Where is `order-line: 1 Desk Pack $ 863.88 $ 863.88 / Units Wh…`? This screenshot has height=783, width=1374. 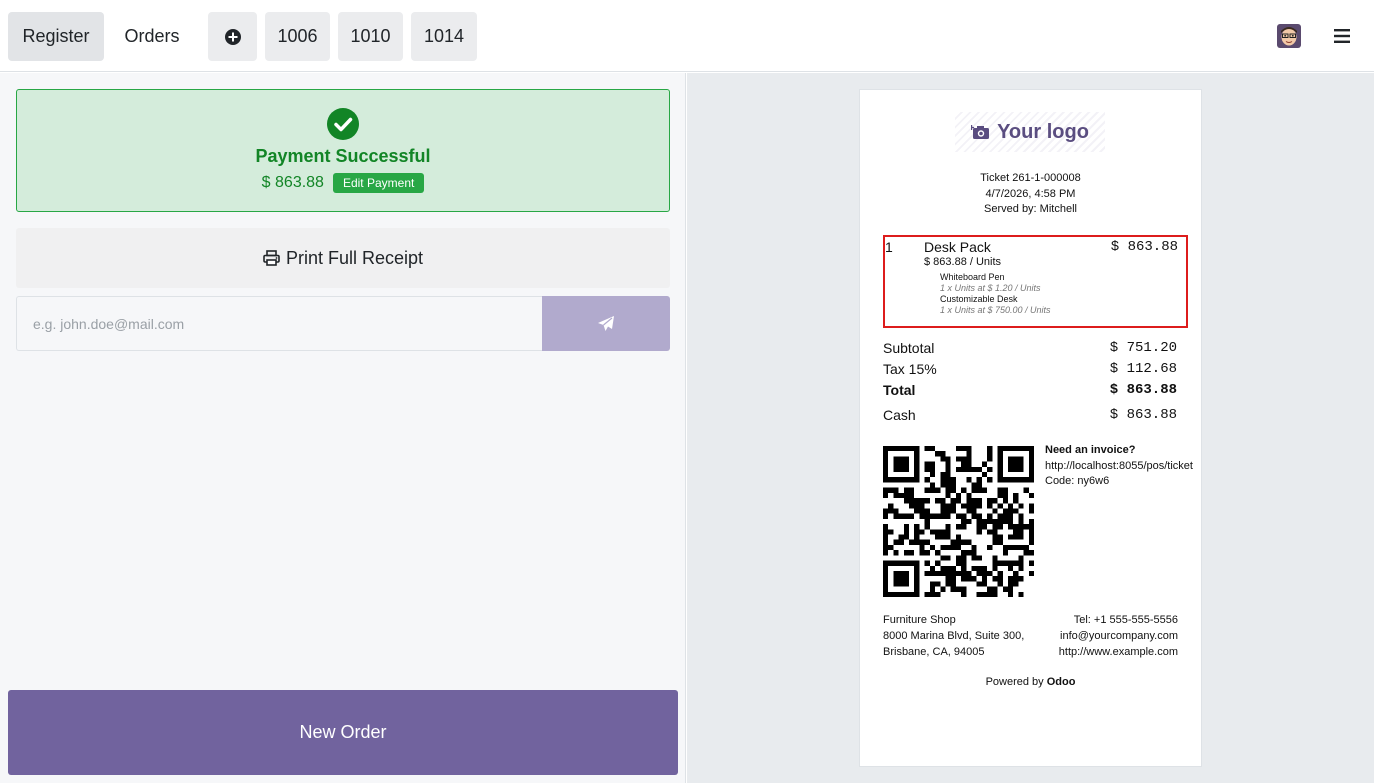 order-line: 1 Desk Pack $ 863.88 $ 863.88 / Units Wh… is located at coordinates (1035, 281).